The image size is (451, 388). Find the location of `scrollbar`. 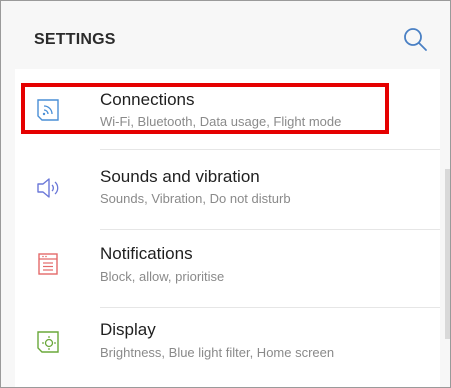

scrollbar is located at coordinates (447, 254).